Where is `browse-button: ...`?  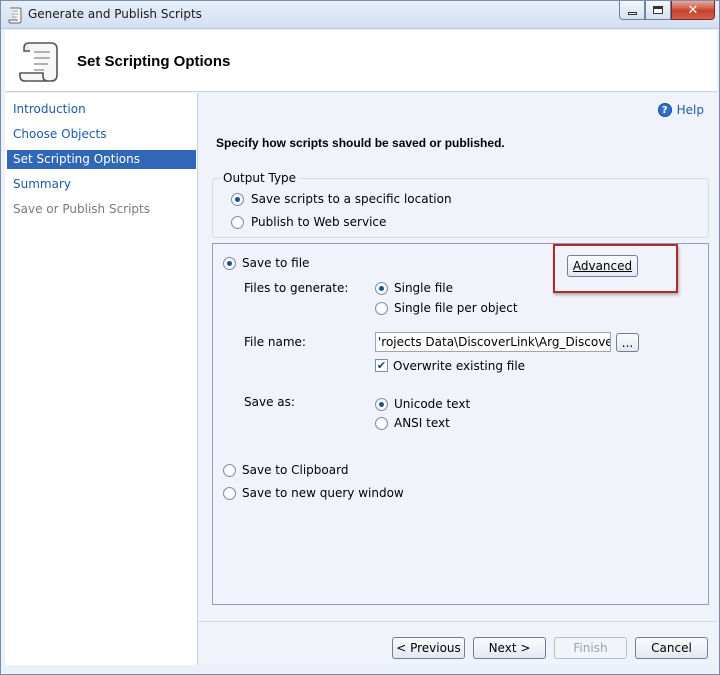 browse-button: ... is located at coordinates (627, 342).